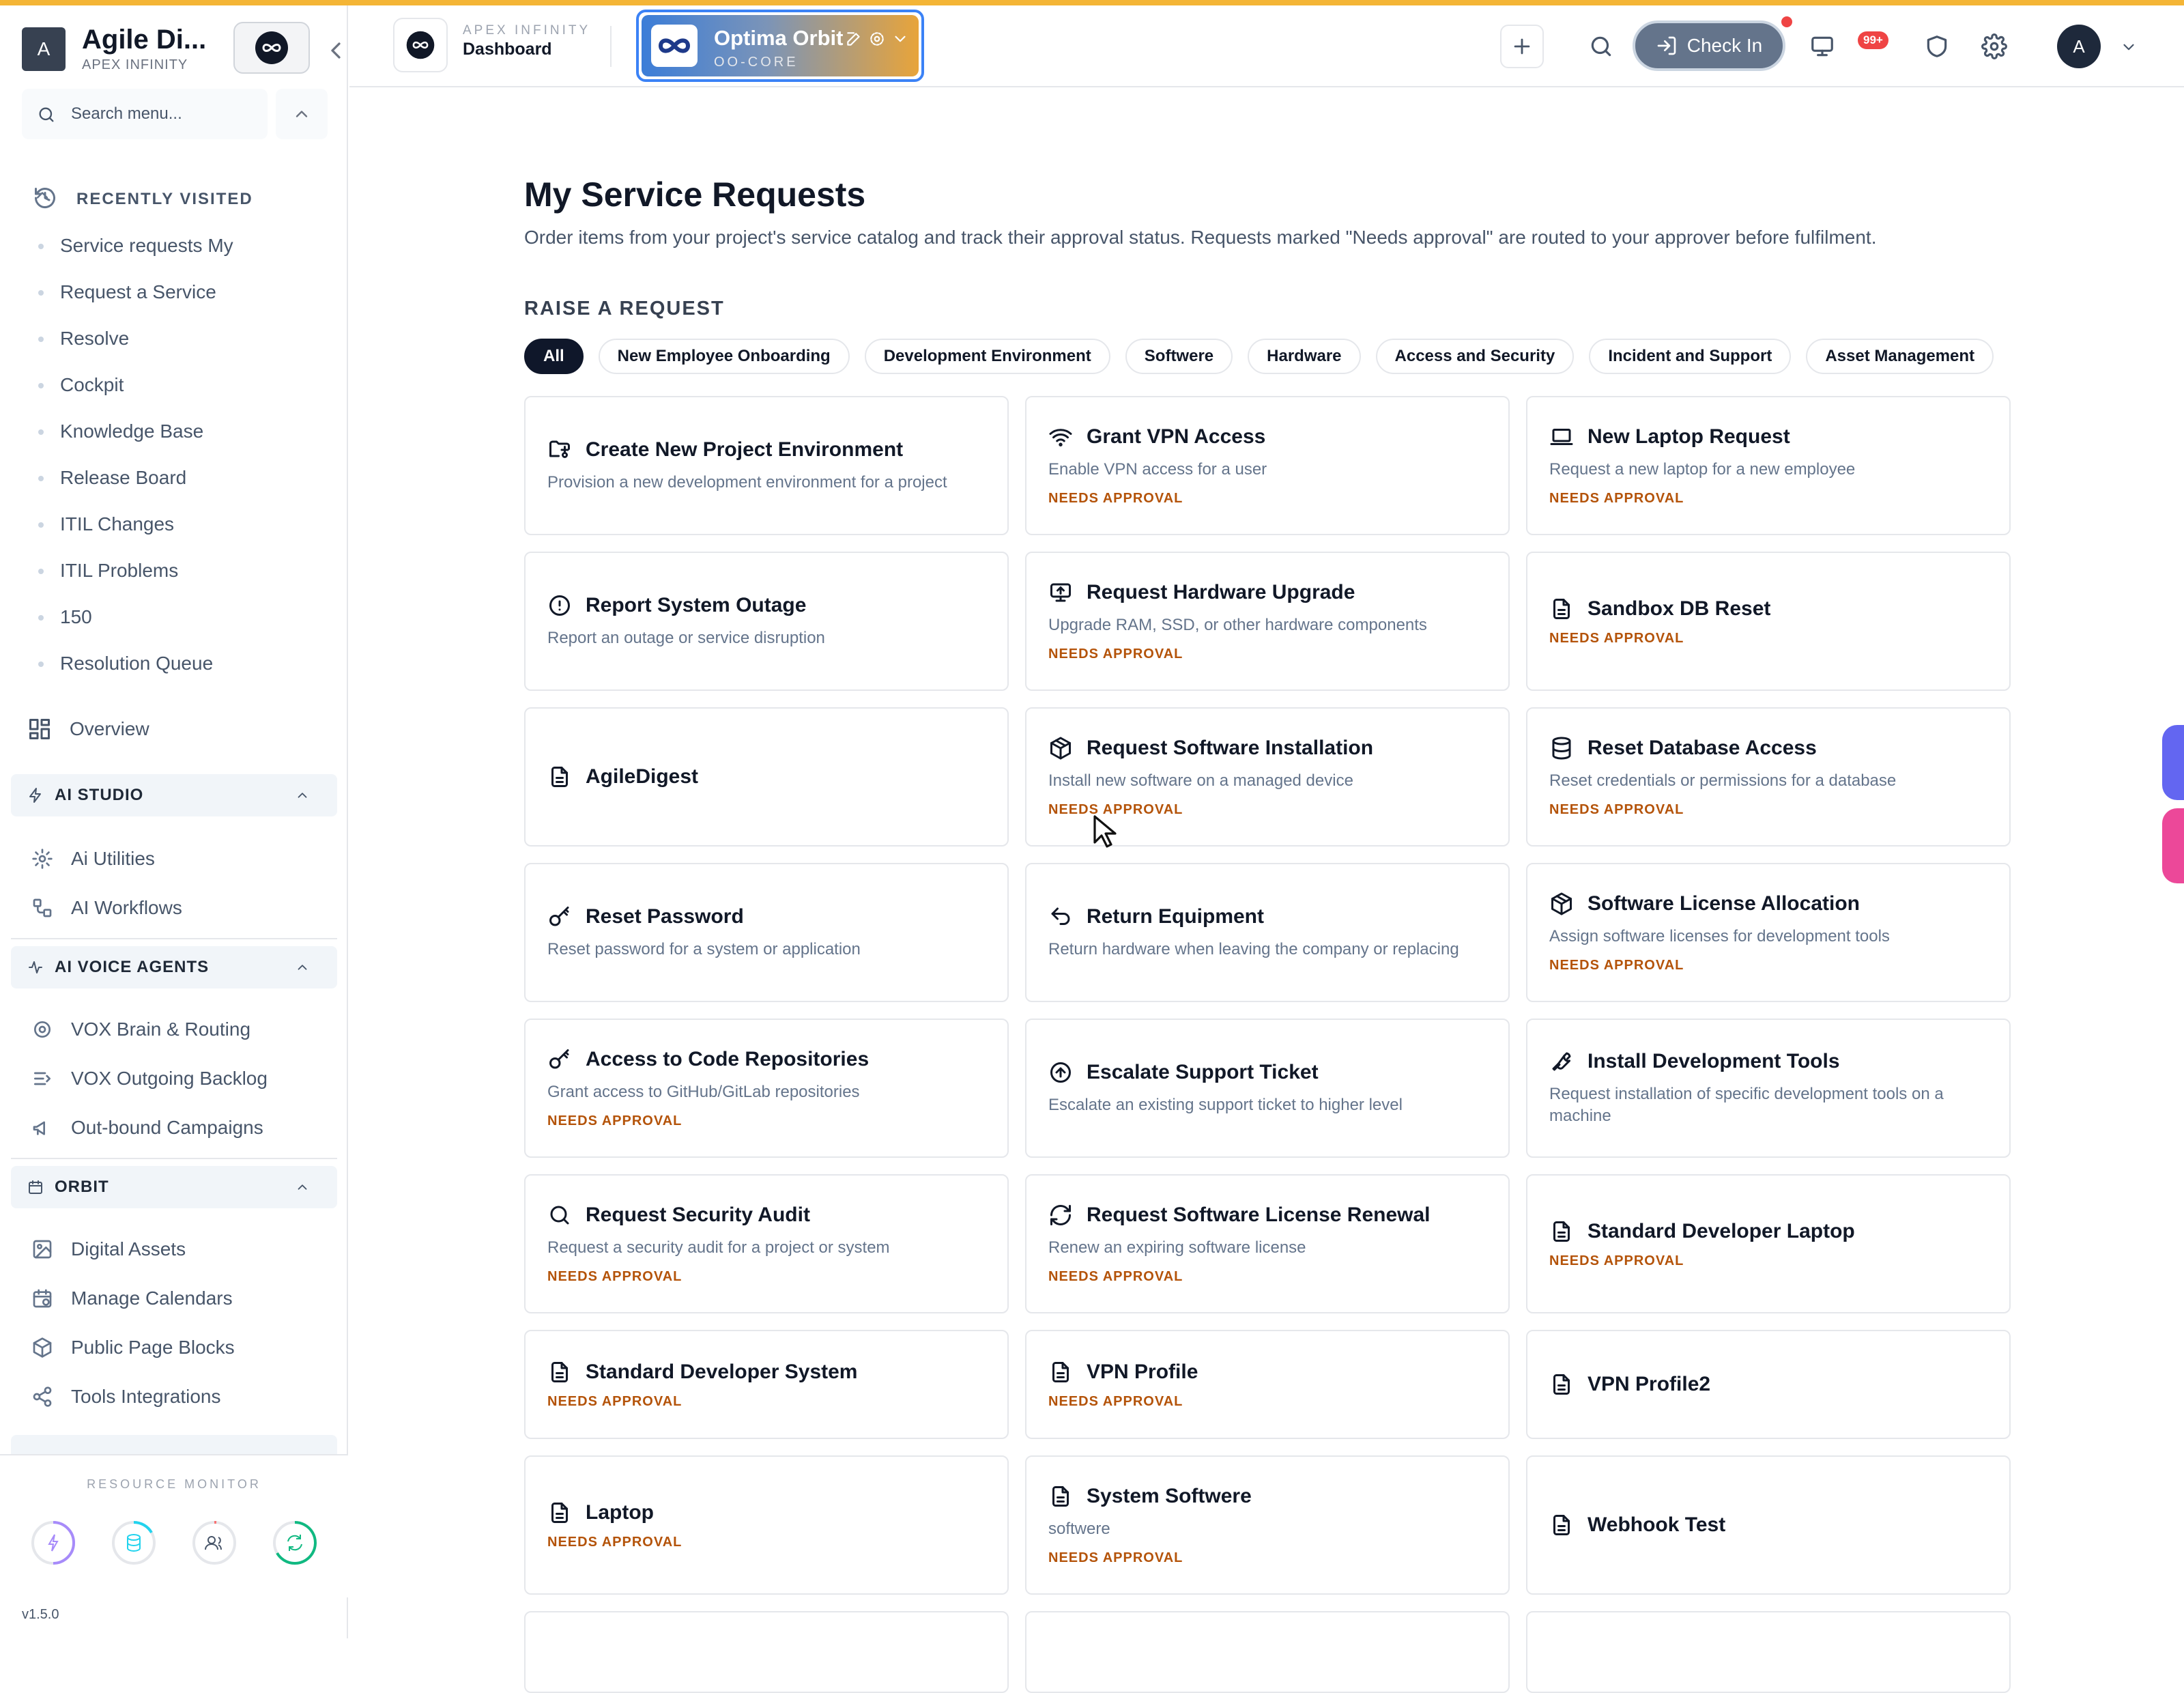 This screenshot has width=2184, height=1693. What do you see at coordinates (766, 1384) in the screenshot?
I see `service-card: Standard Developer System NEEDS APPROVAL` at bounding box center [766, 1384].